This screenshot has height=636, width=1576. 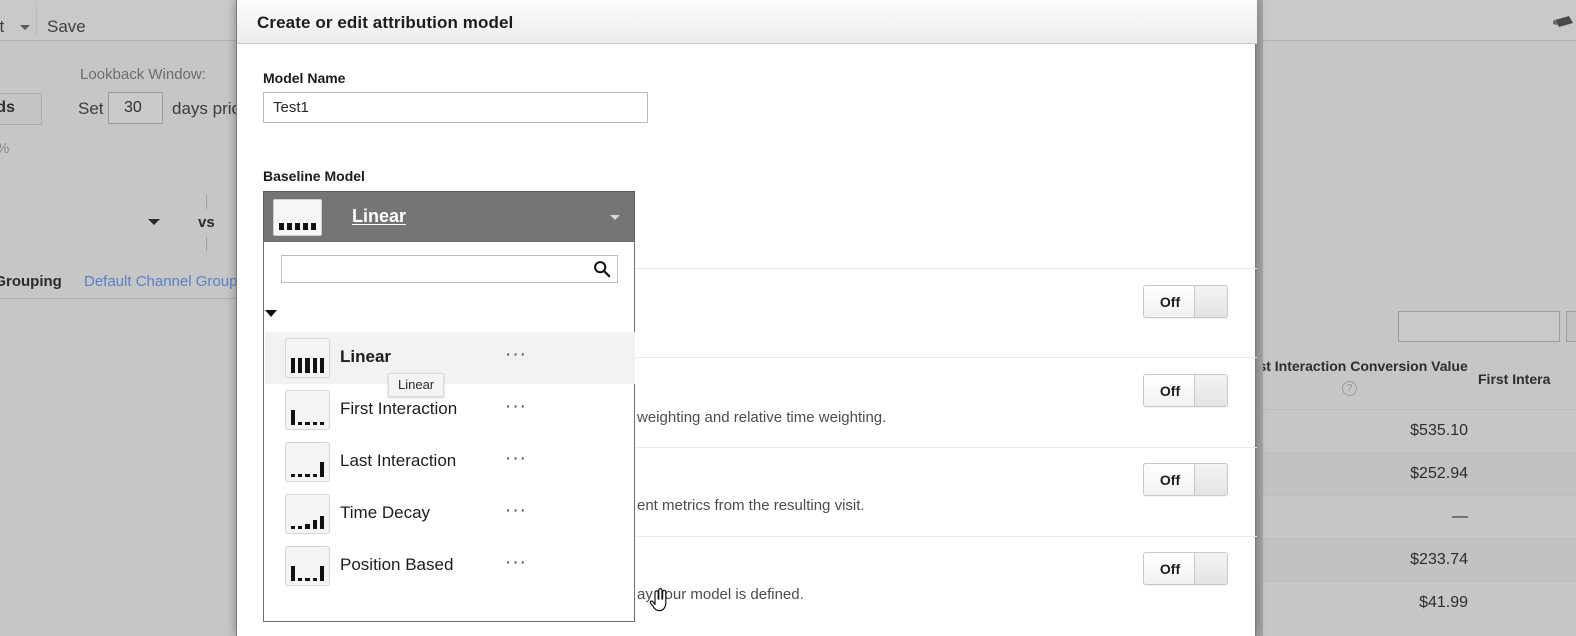 I want to click on save-button: Save, so click(x=66, y=27).